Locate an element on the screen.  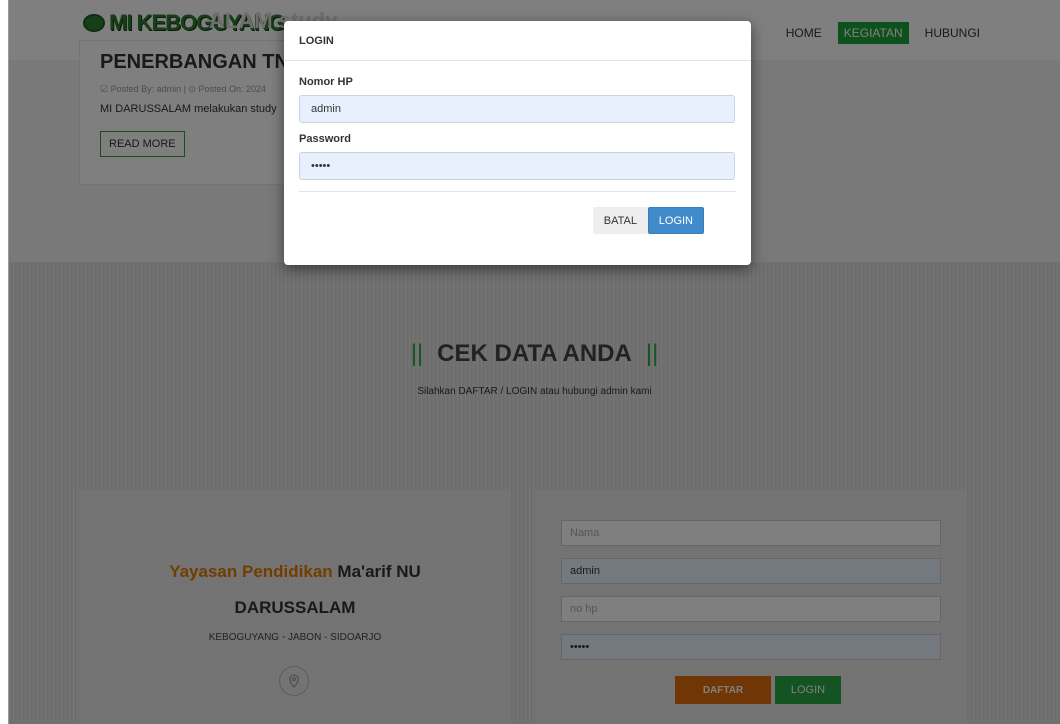
password-input is located at coordinates (517, 166).